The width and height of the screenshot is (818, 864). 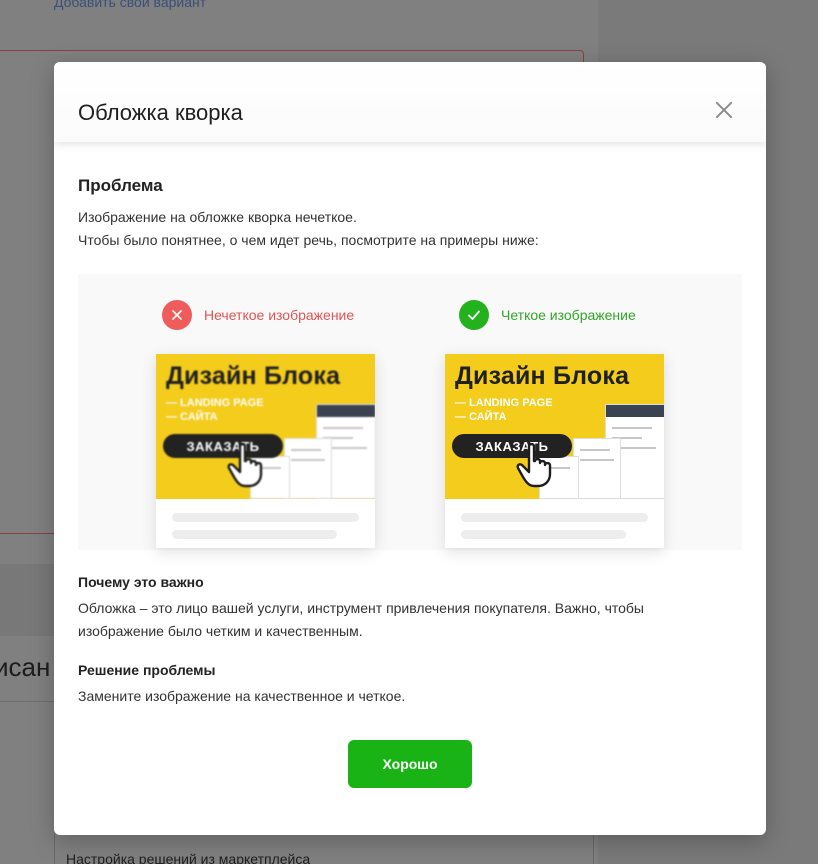 What do you see at coordinates (724, 110) in the screenshot?
I see `close-icon` at bounding box center [724, 110].